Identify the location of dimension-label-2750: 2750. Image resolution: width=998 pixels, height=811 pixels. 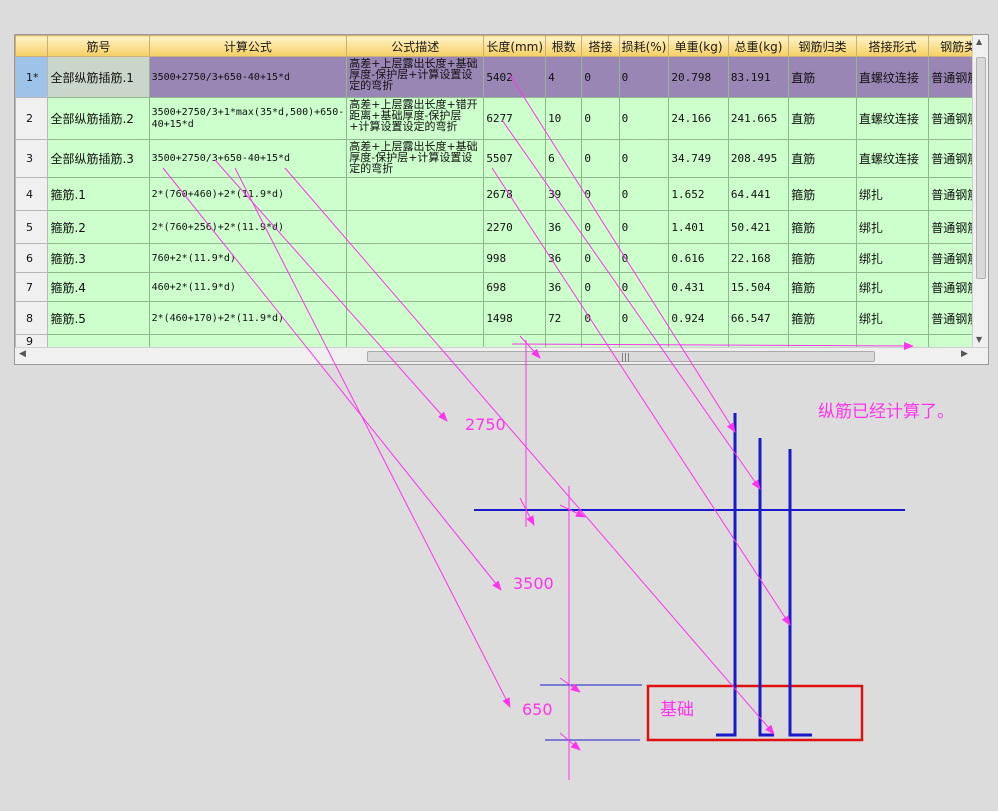
(485, 424).